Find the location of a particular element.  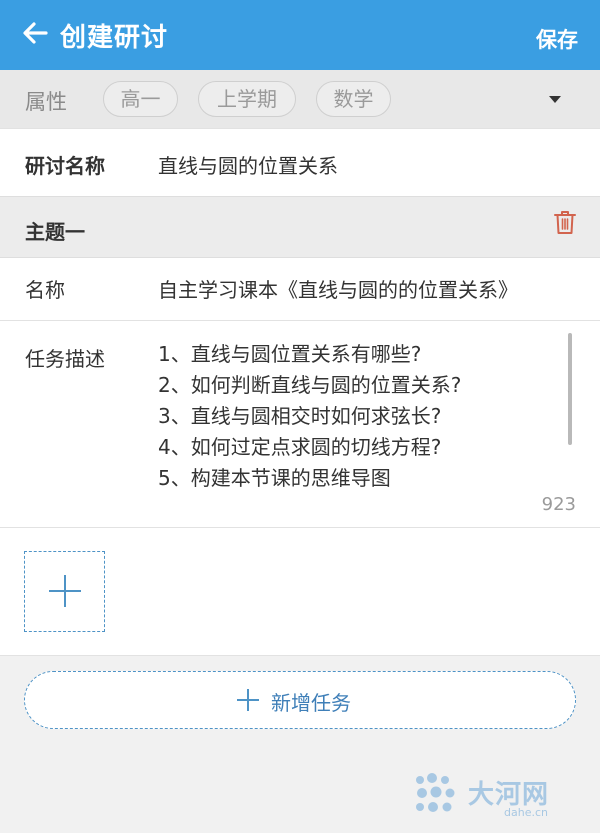

subject-chip: 数学 is located at coordinates (353, 99).